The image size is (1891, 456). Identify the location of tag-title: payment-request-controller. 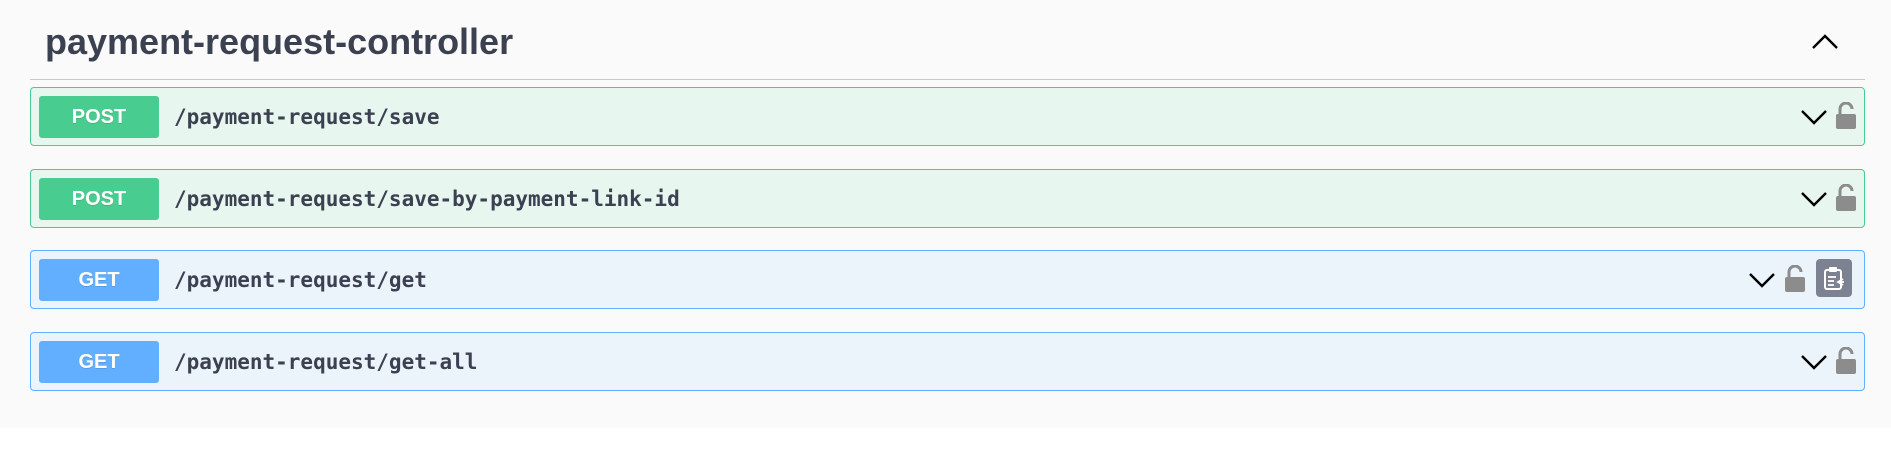
(279, 42).